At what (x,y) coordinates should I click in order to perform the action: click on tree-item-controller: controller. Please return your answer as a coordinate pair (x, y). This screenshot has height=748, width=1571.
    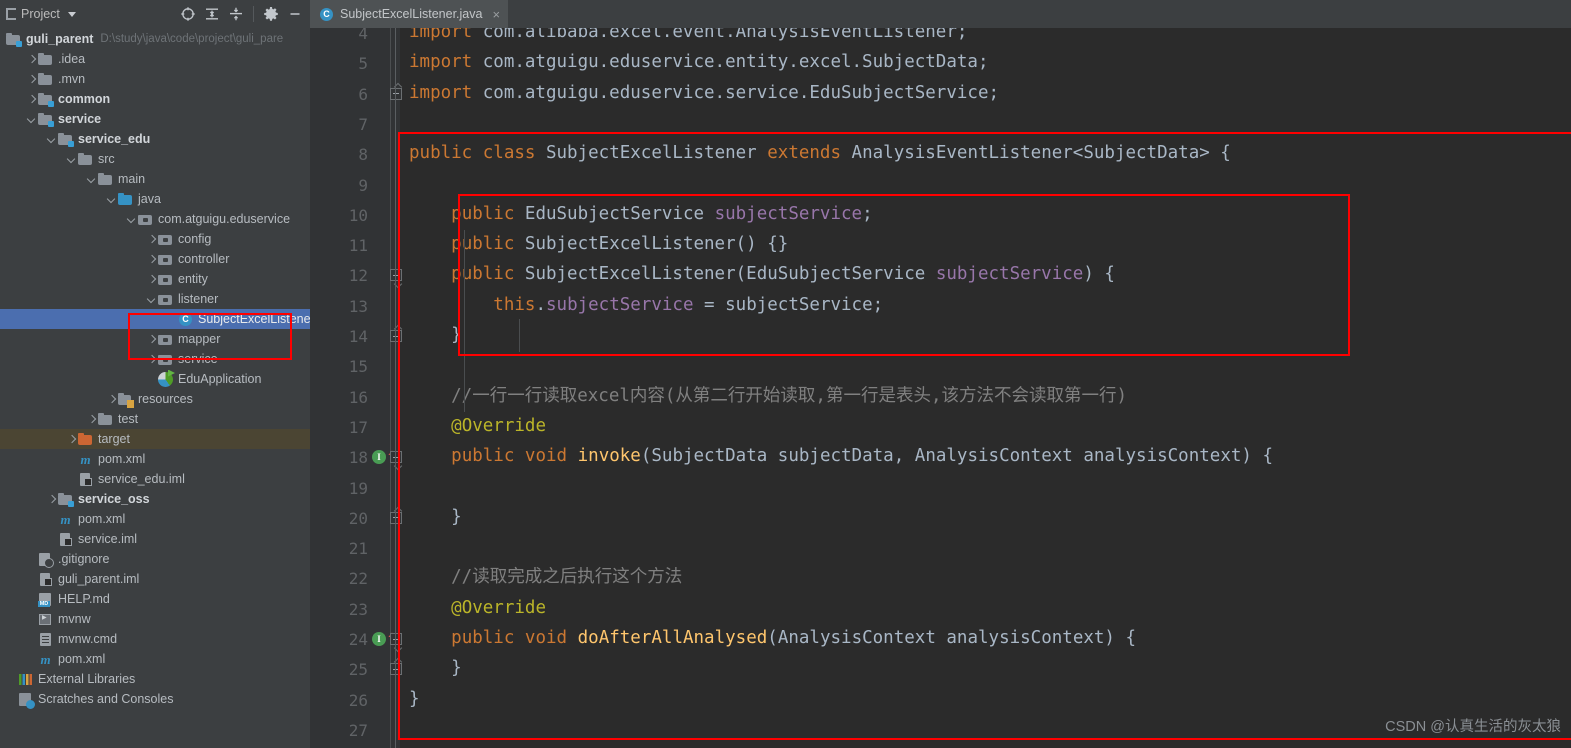
    Looking at the image, I should click on (155, 259).